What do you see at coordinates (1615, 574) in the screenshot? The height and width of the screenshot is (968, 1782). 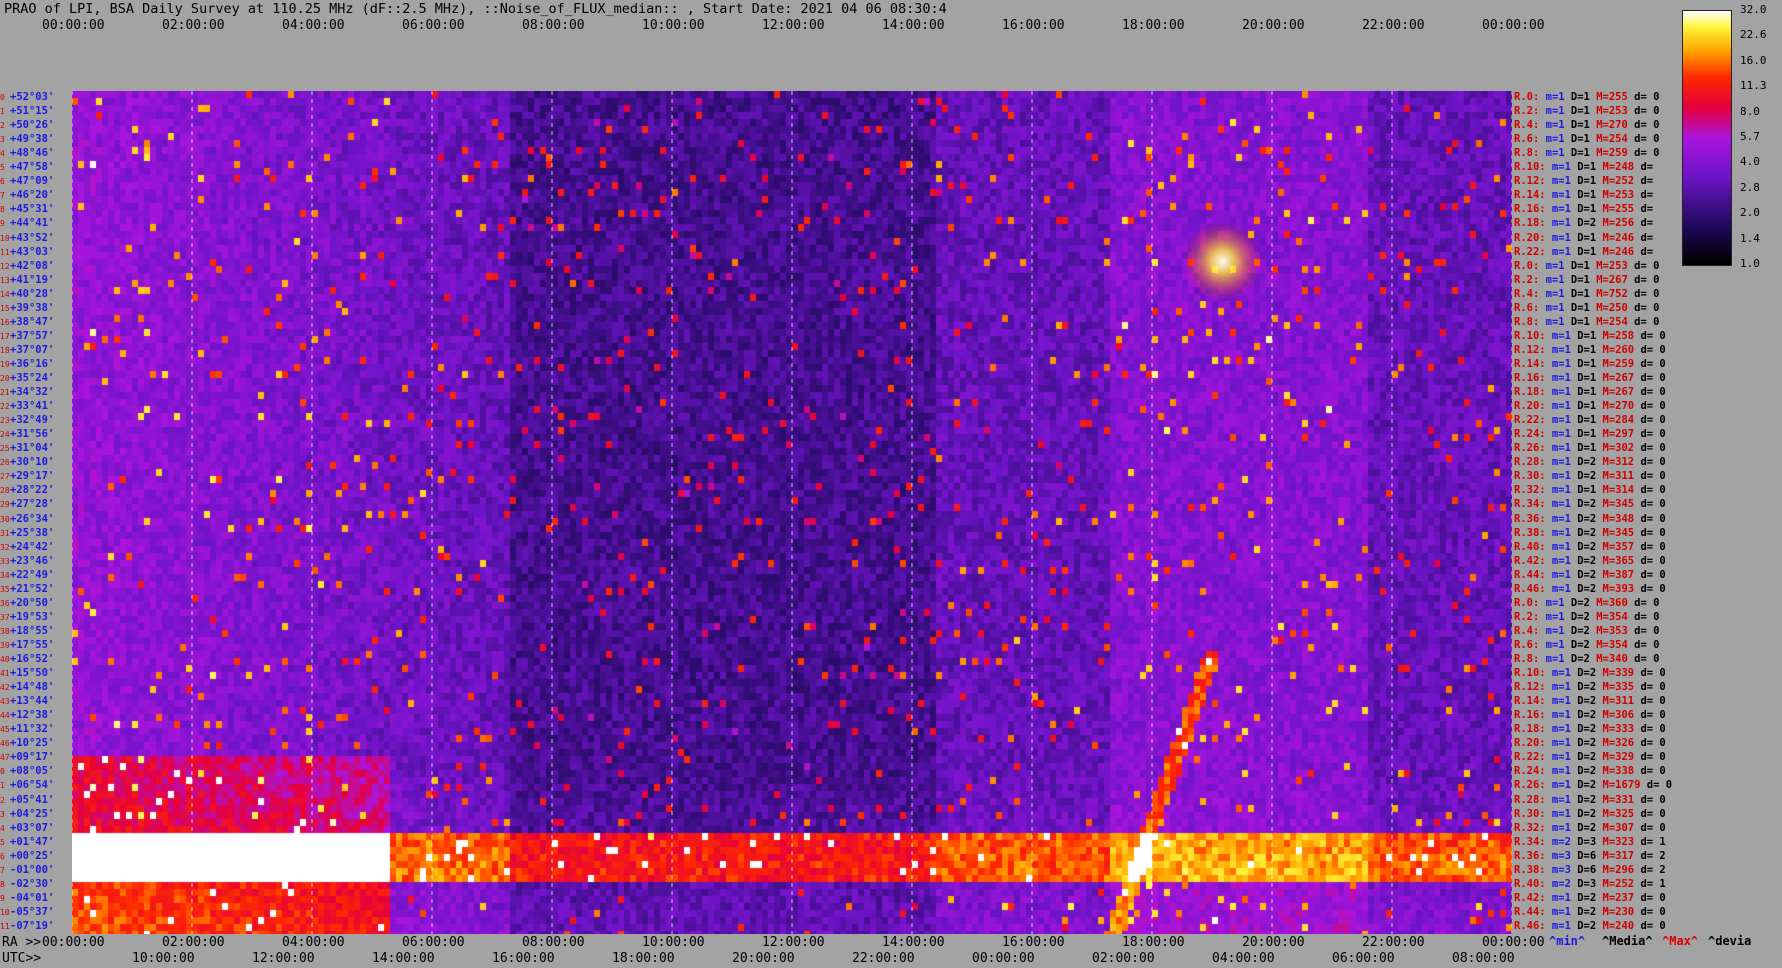 I see `beam-stat-part: M=387` at bounding box center [1615, 574].